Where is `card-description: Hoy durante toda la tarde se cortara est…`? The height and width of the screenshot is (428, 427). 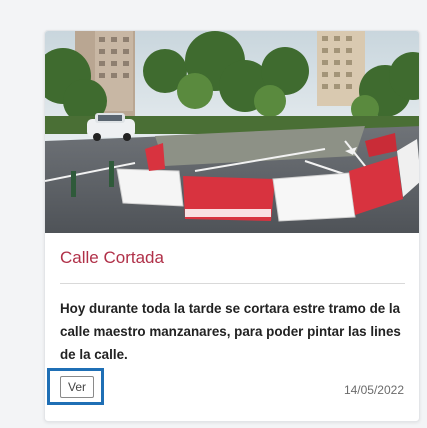 card-description: Hoy durante toda la tarde se cortara est… is located at coordinates (230, 331).